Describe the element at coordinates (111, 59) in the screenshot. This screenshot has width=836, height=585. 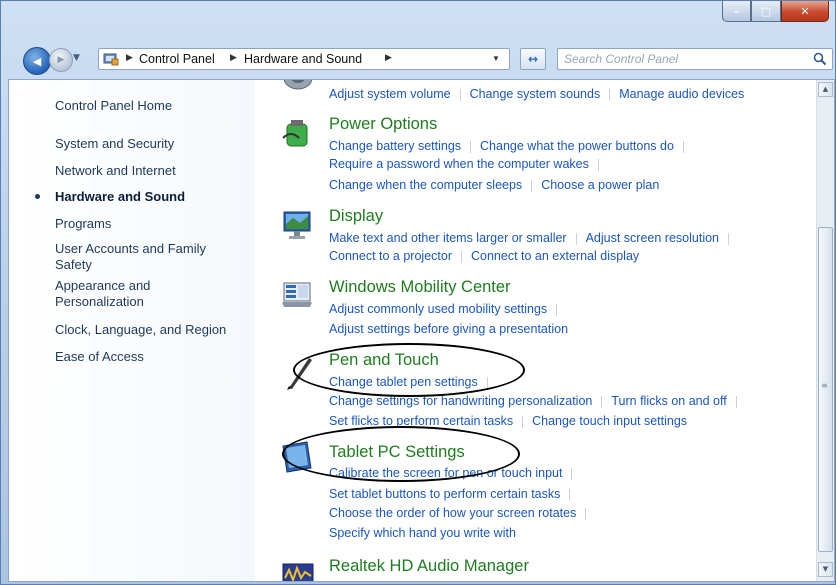
I see `control-panel-icon` at that location.